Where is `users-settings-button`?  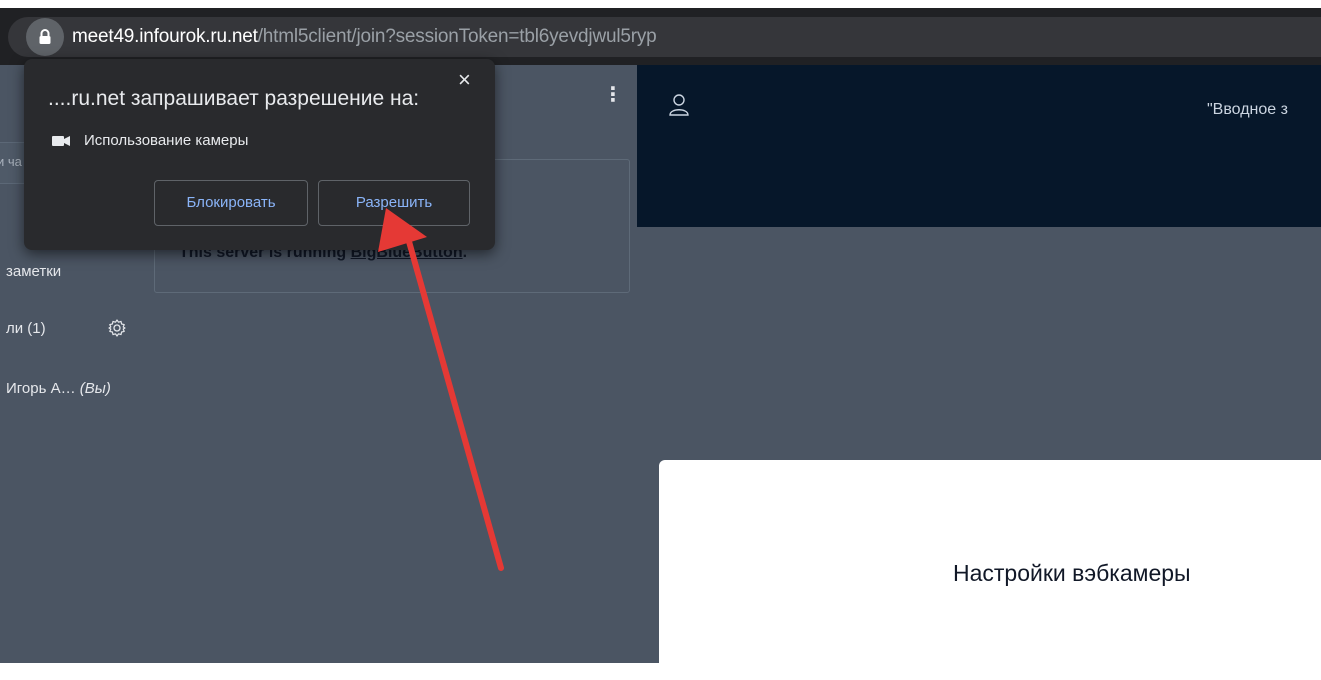 users-settings-button is located at coordinates (117, 330).